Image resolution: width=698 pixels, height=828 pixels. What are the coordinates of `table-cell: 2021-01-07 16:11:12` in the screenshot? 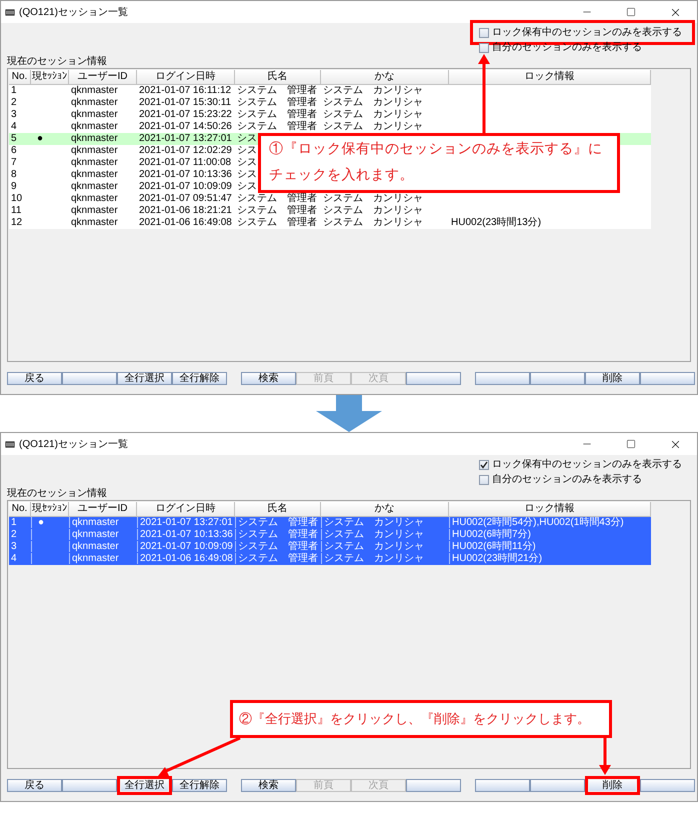 It's located at (185, 90).